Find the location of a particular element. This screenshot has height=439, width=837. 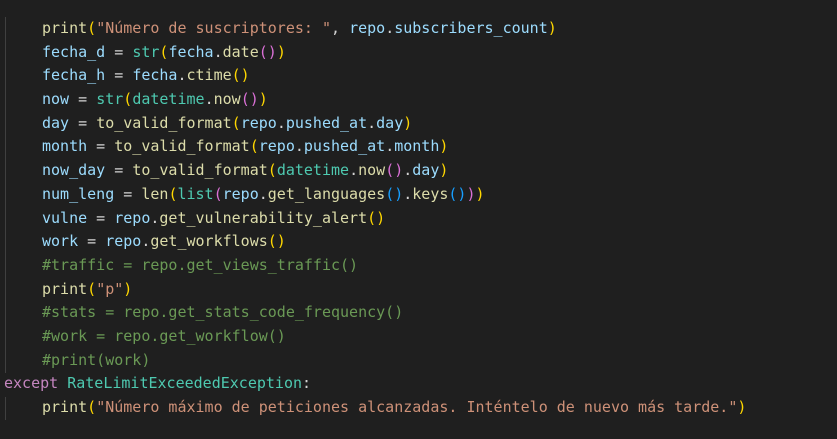

code-line: #stats = repo.get_stats_code_frequency() is located at coordinates (418, 313).